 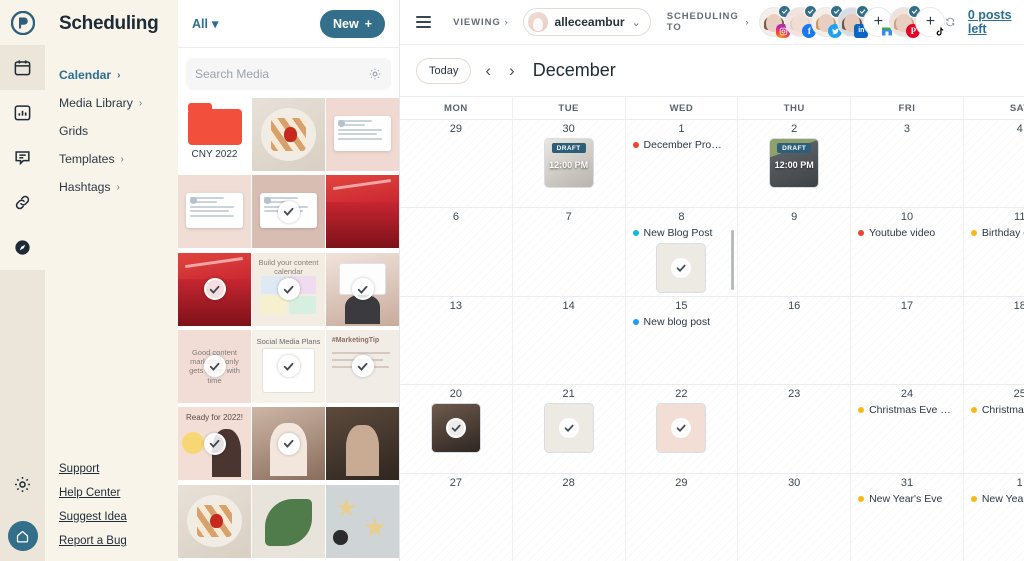 What do you see at coordinates (111, 103) in the screenshot?
I see `sidebar-item-media-library: Media Library ›` at bounding box center [111, 103].